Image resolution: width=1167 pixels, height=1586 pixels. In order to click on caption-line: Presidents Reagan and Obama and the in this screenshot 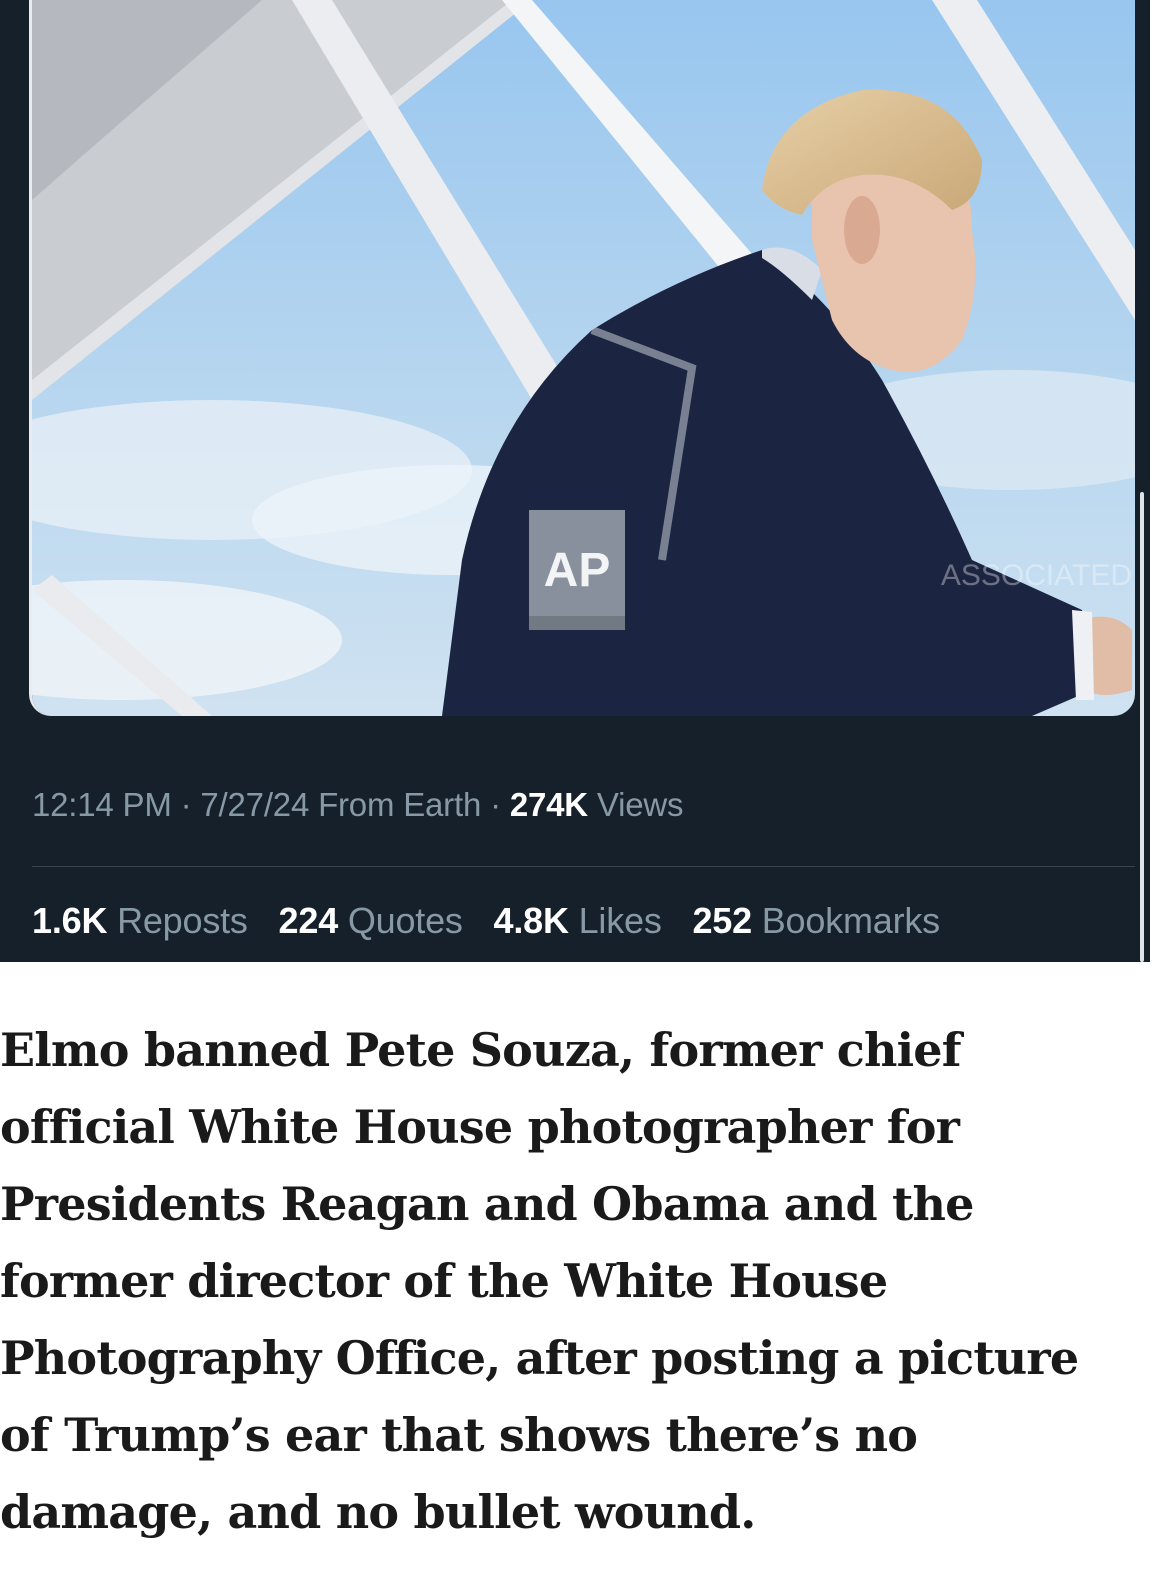, I will do `click(487, 1204)`.